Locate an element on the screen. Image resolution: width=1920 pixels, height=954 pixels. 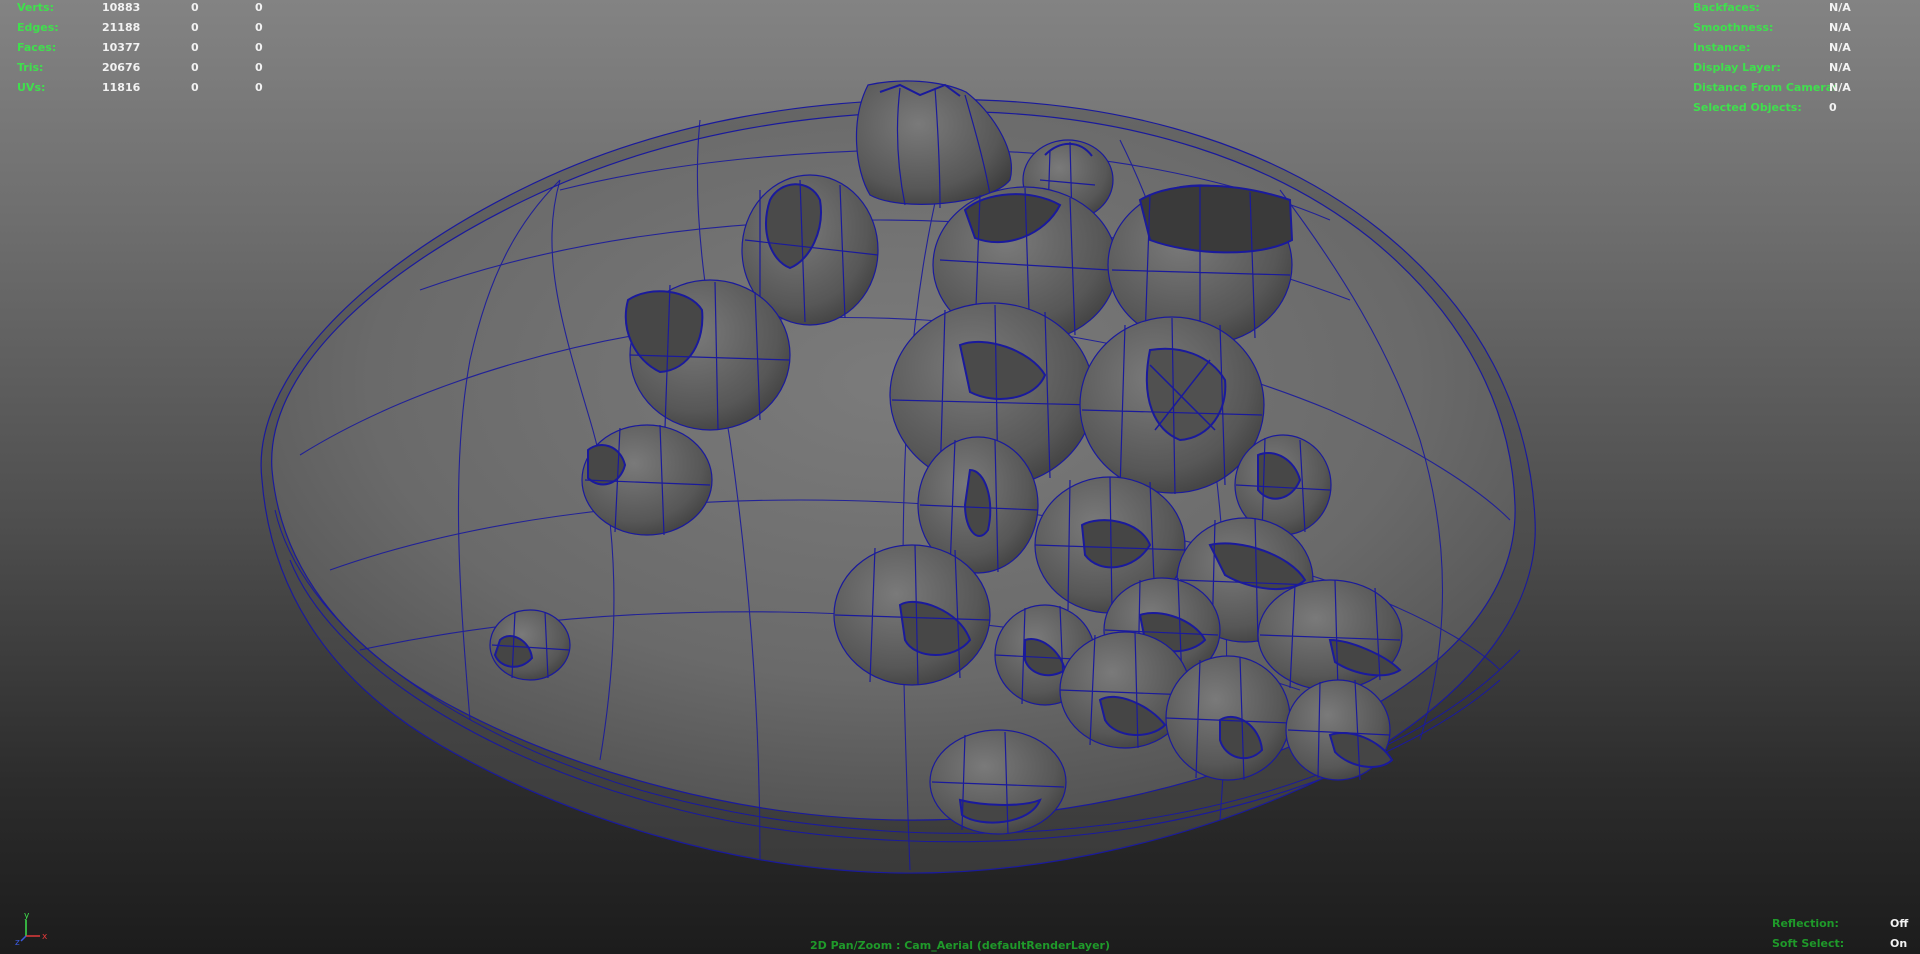
distance-value: N/A is located at coordinates (1840, 87).